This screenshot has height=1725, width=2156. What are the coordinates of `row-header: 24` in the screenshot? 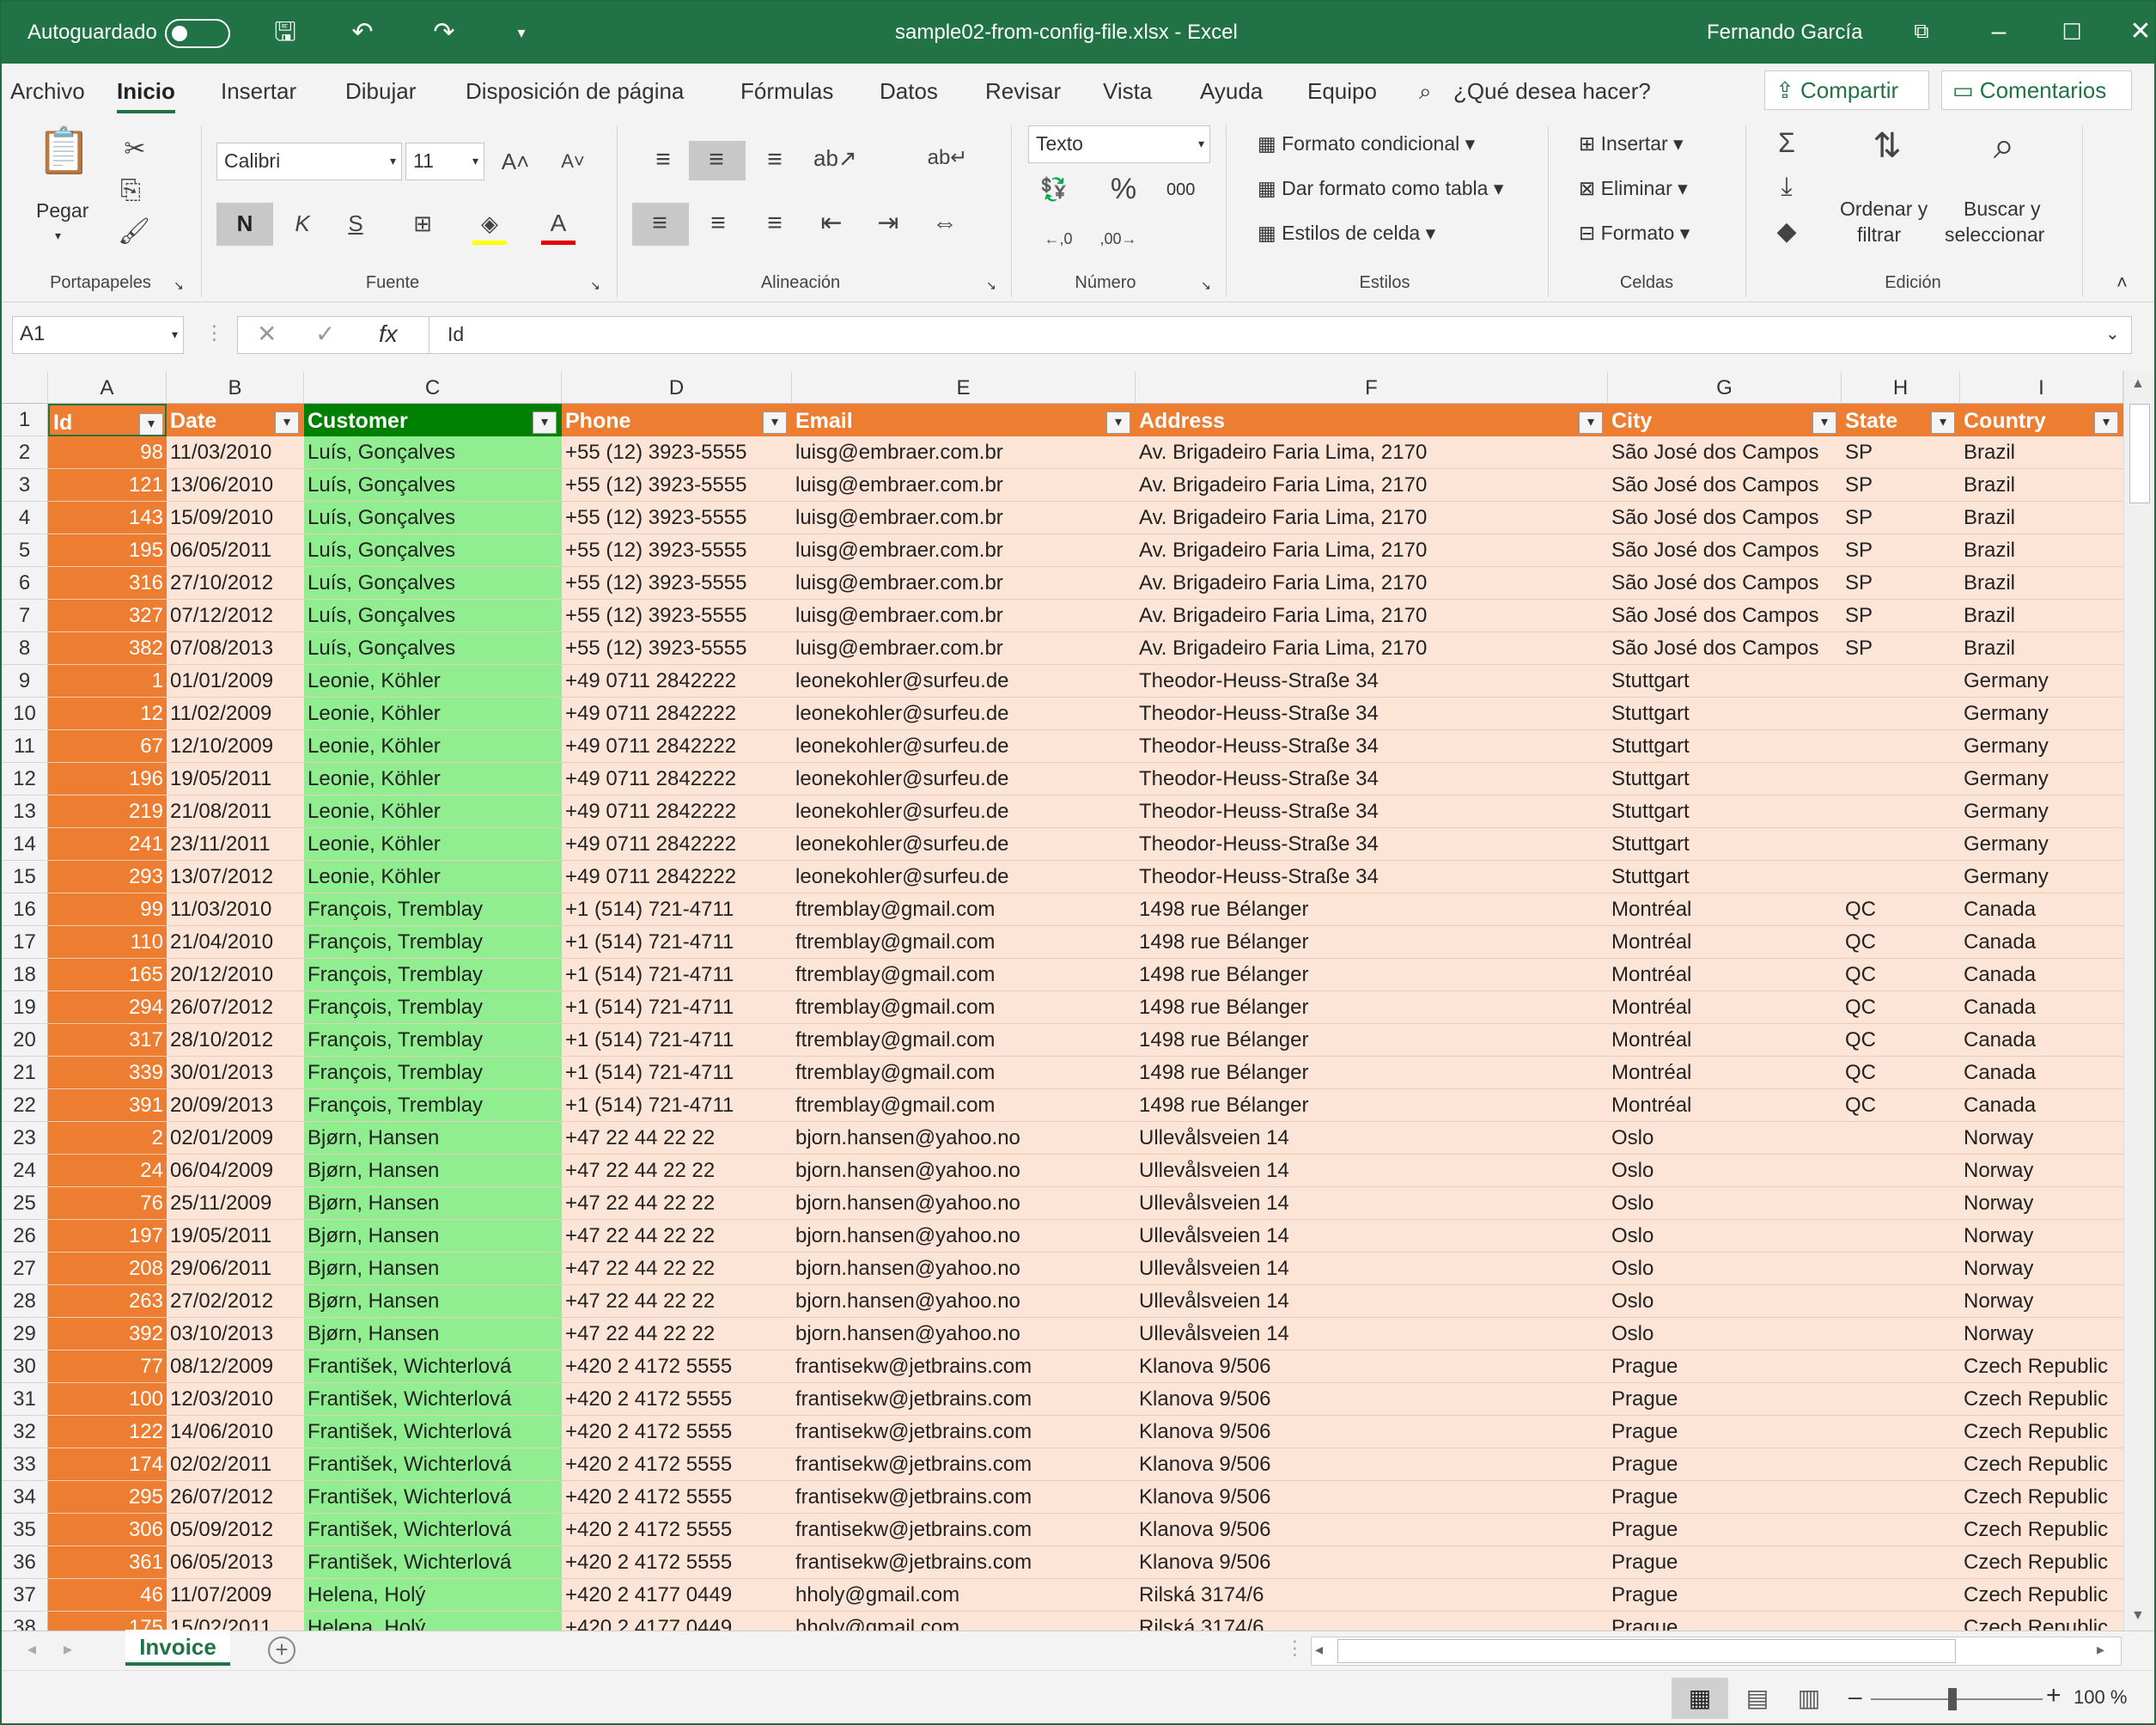 It's located at (25, 1171).